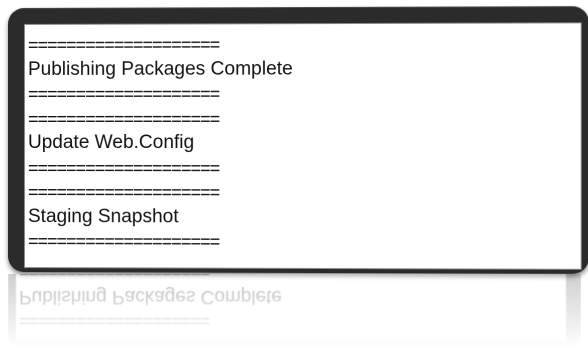 The image size is (588, 355). Describe the element at coordinates (103, 216) in the screenshot. I see `output-line-staging-snapshot: Staging Snapshot` at that location.